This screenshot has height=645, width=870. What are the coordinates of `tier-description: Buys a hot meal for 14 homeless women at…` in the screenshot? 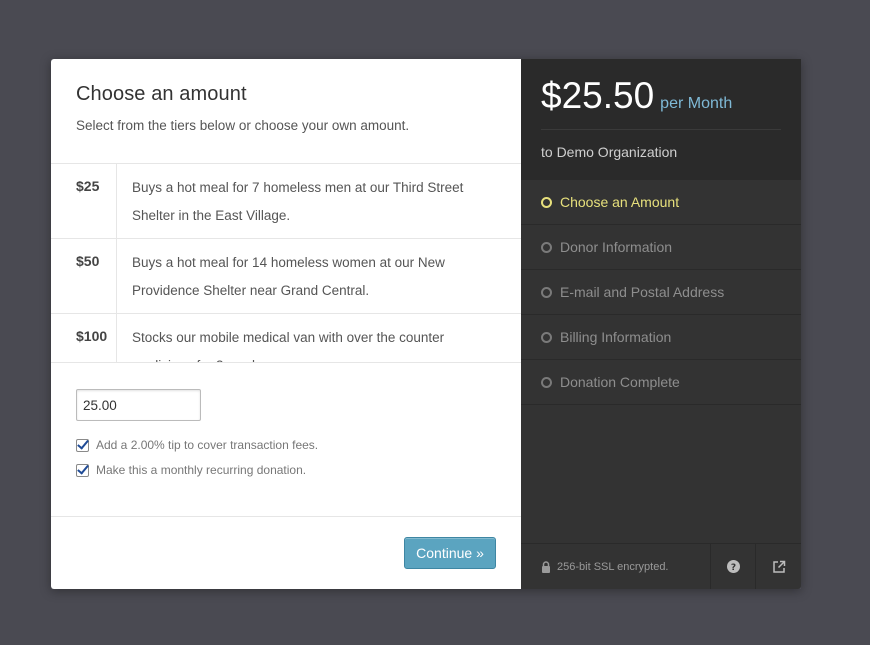 It's located at (288, 276).